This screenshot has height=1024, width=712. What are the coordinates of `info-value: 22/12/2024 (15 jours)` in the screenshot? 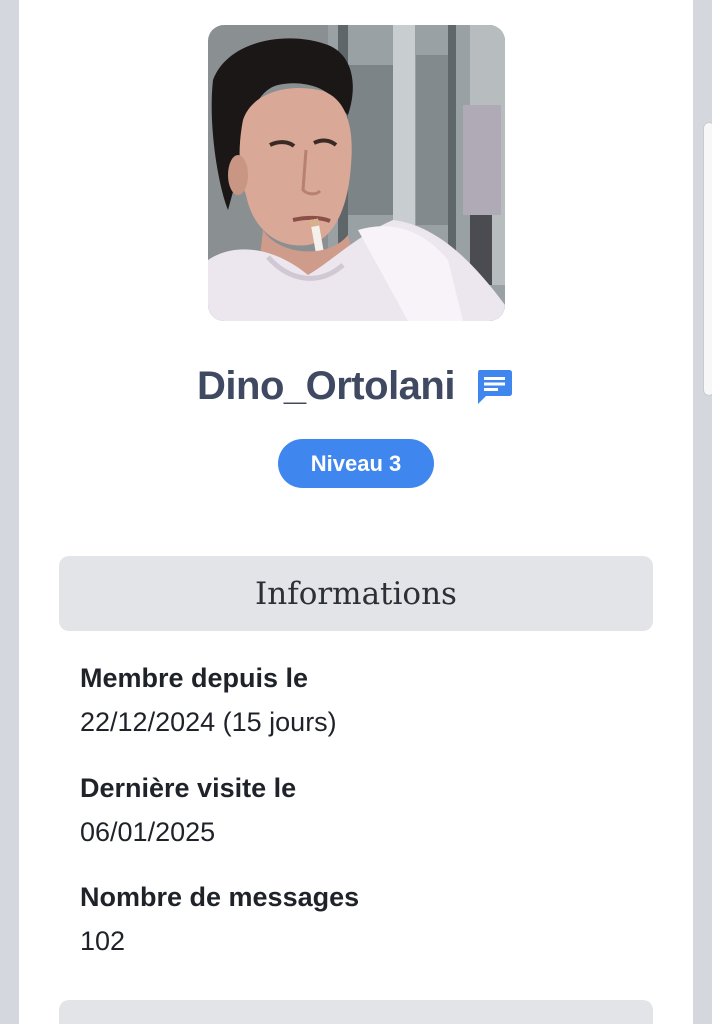 It's located at (208, 722).